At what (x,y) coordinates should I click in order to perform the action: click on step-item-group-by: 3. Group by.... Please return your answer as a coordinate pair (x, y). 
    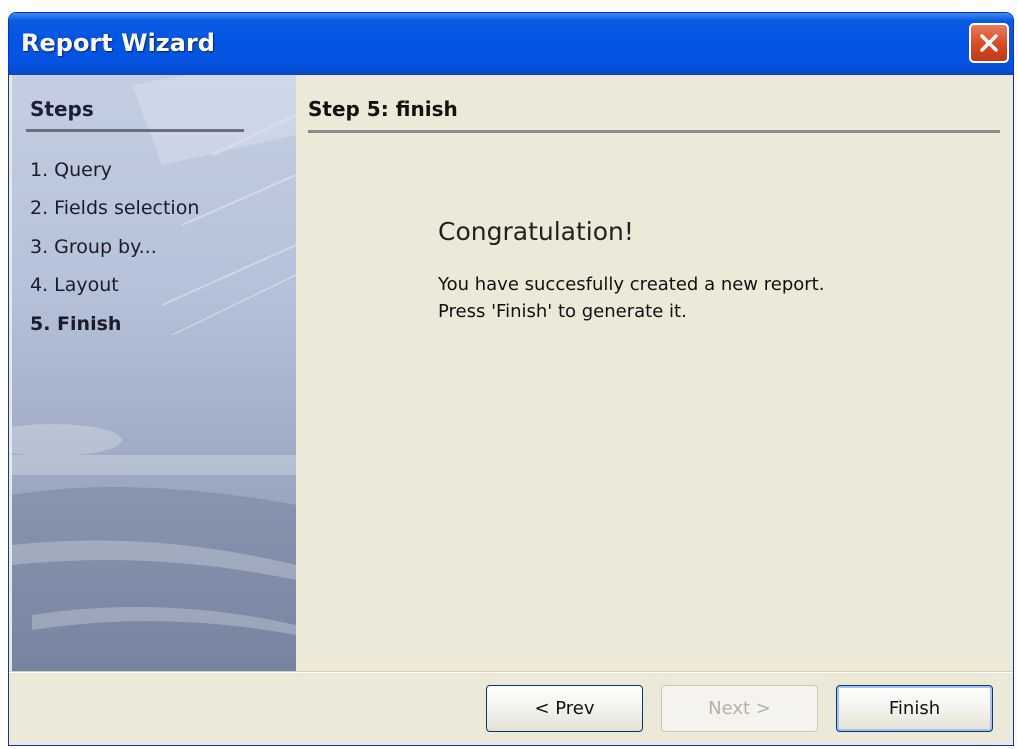
    Looking at the image, I should click on (93, 247).